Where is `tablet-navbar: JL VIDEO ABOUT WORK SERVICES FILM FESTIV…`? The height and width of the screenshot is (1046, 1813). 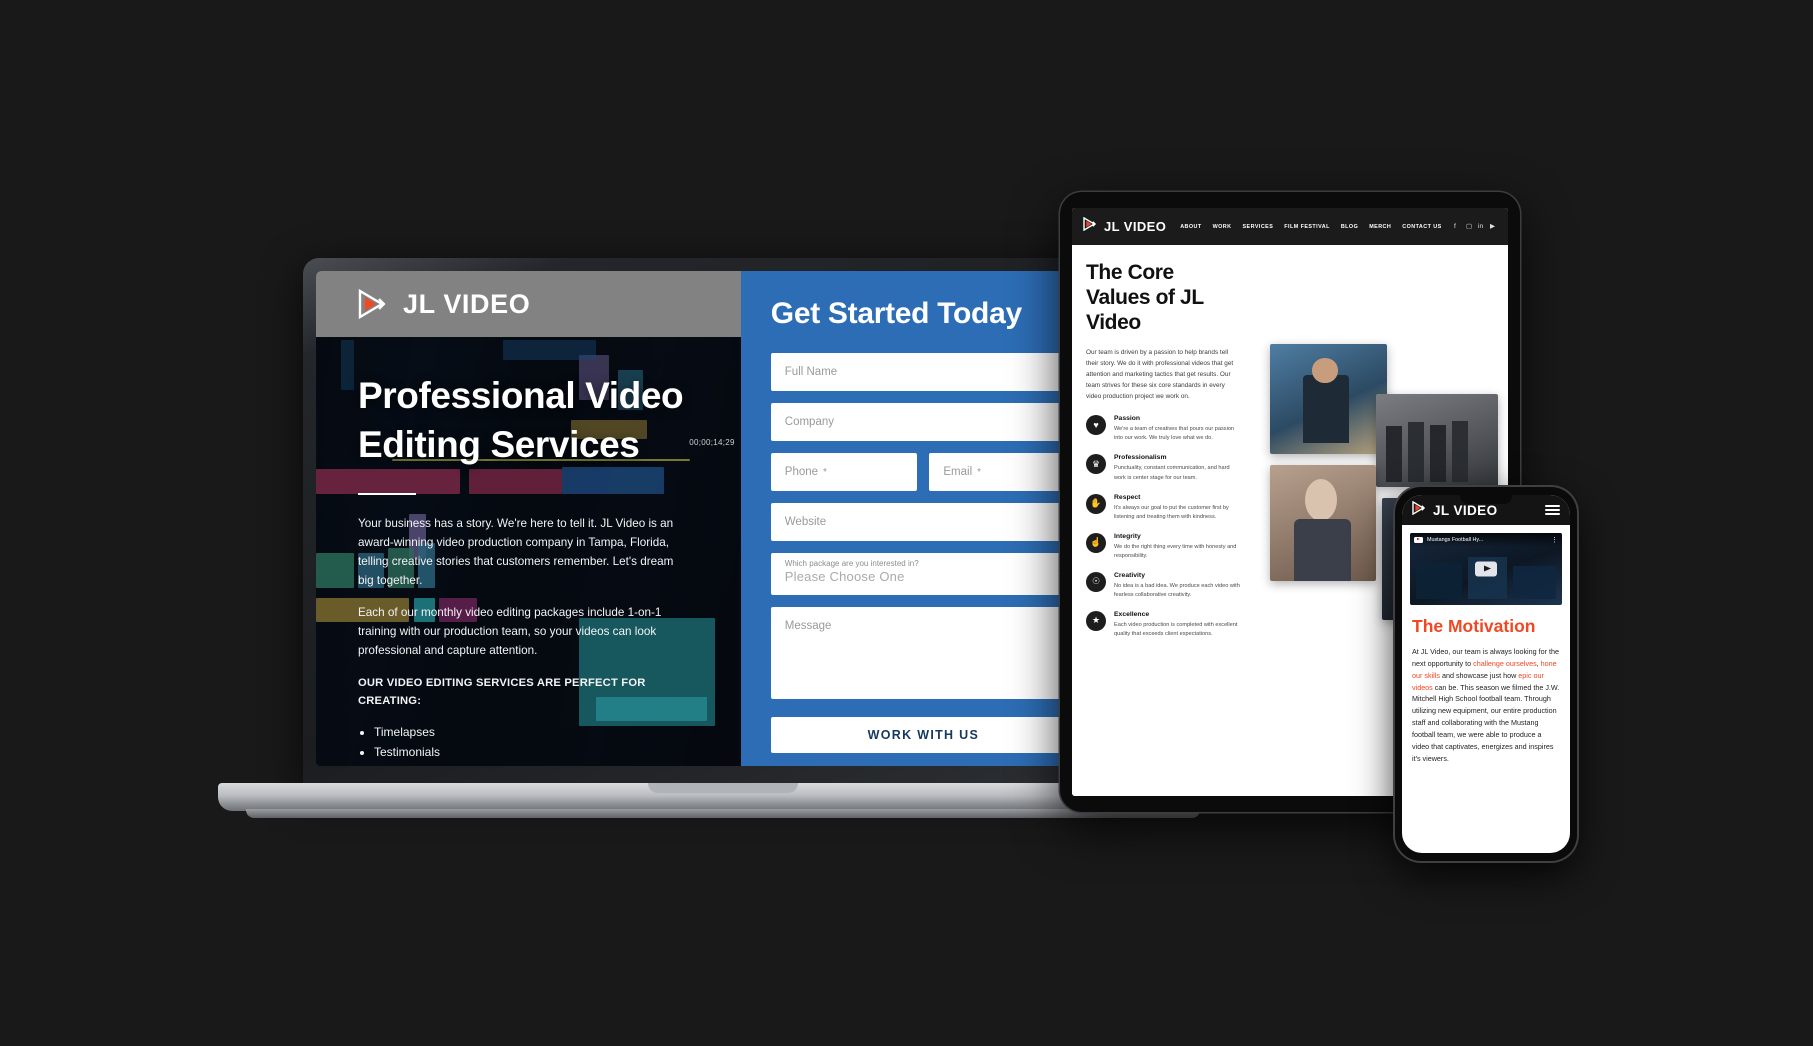 tablet-navbar: JL VIDEO ABOUT WORK SERVICES FILM FESTIV… is located at coordinates (1290, 226).